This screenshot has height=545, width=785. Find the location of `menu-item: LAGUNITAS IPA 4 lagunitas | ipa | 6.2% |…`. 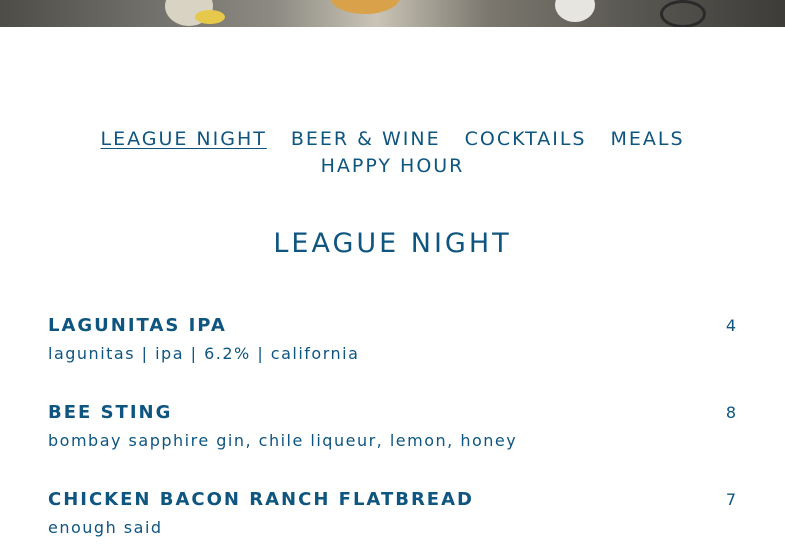

menu-item: LAGUNITAS IPA 4 lagunitas | ipa | 6.2% |… is located at coordinates (393, 339).